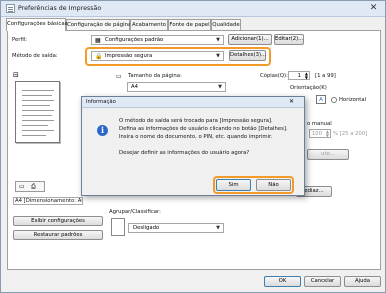 Image resolution: width=386 pixels, height=293 pixels. What do you see at coordinates (48, 201) in the screenshot?
I see `preview-caption: A4 [Dimensionamento: Auto` at bounding box center [48, 201].